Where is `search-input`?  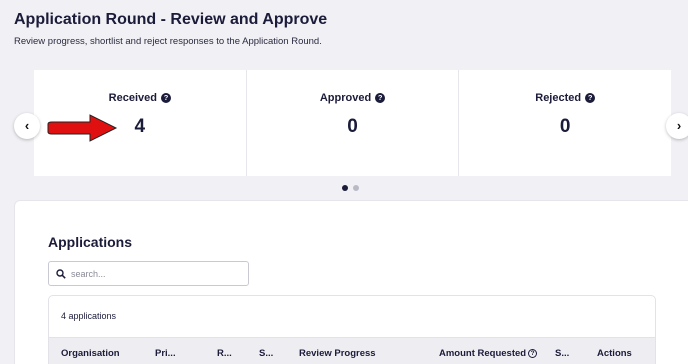 search-input is located at coordinates (156, 273).